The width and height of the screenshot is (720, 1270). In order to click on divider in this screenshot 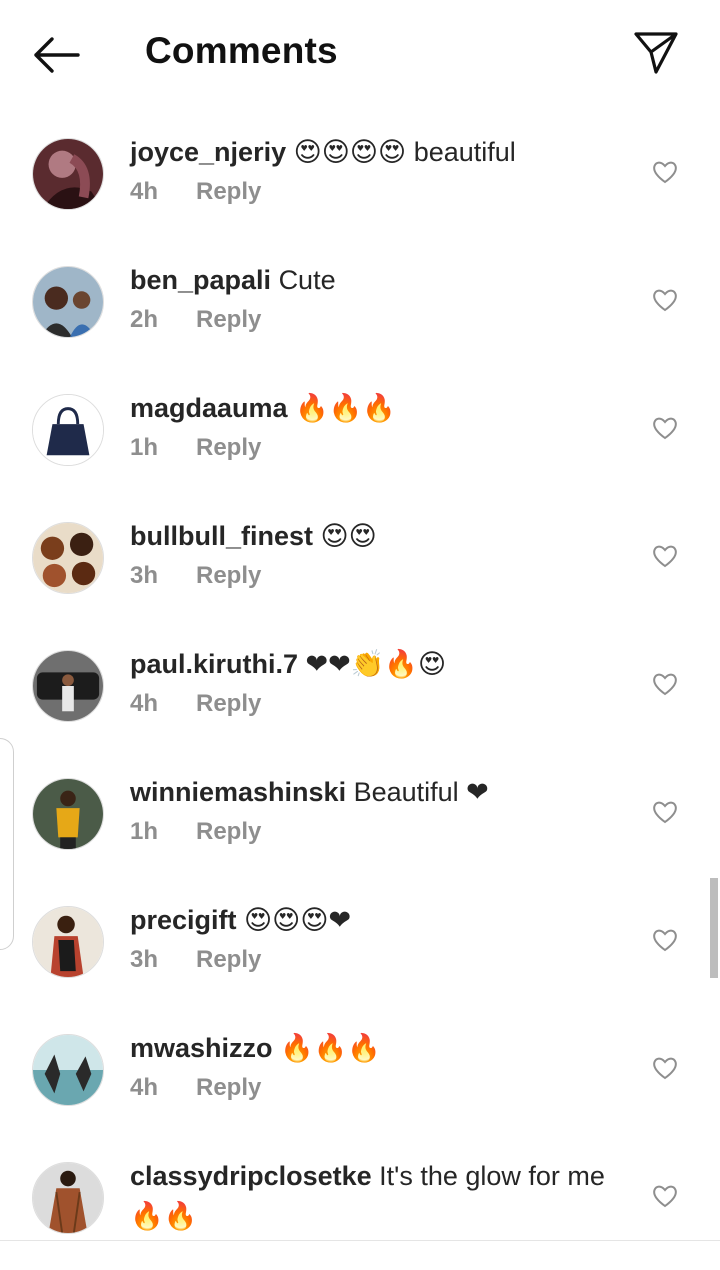, I will do `click(360, 1240)`.